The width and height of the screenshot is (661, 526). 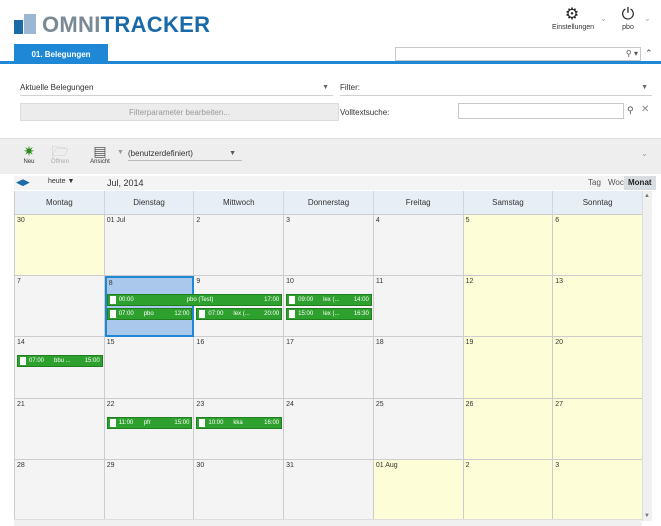 What do you see at coordinates (116, 220) in the screenshot?
I see `day-number: 01 Jul` at bounding box center [116, 220].